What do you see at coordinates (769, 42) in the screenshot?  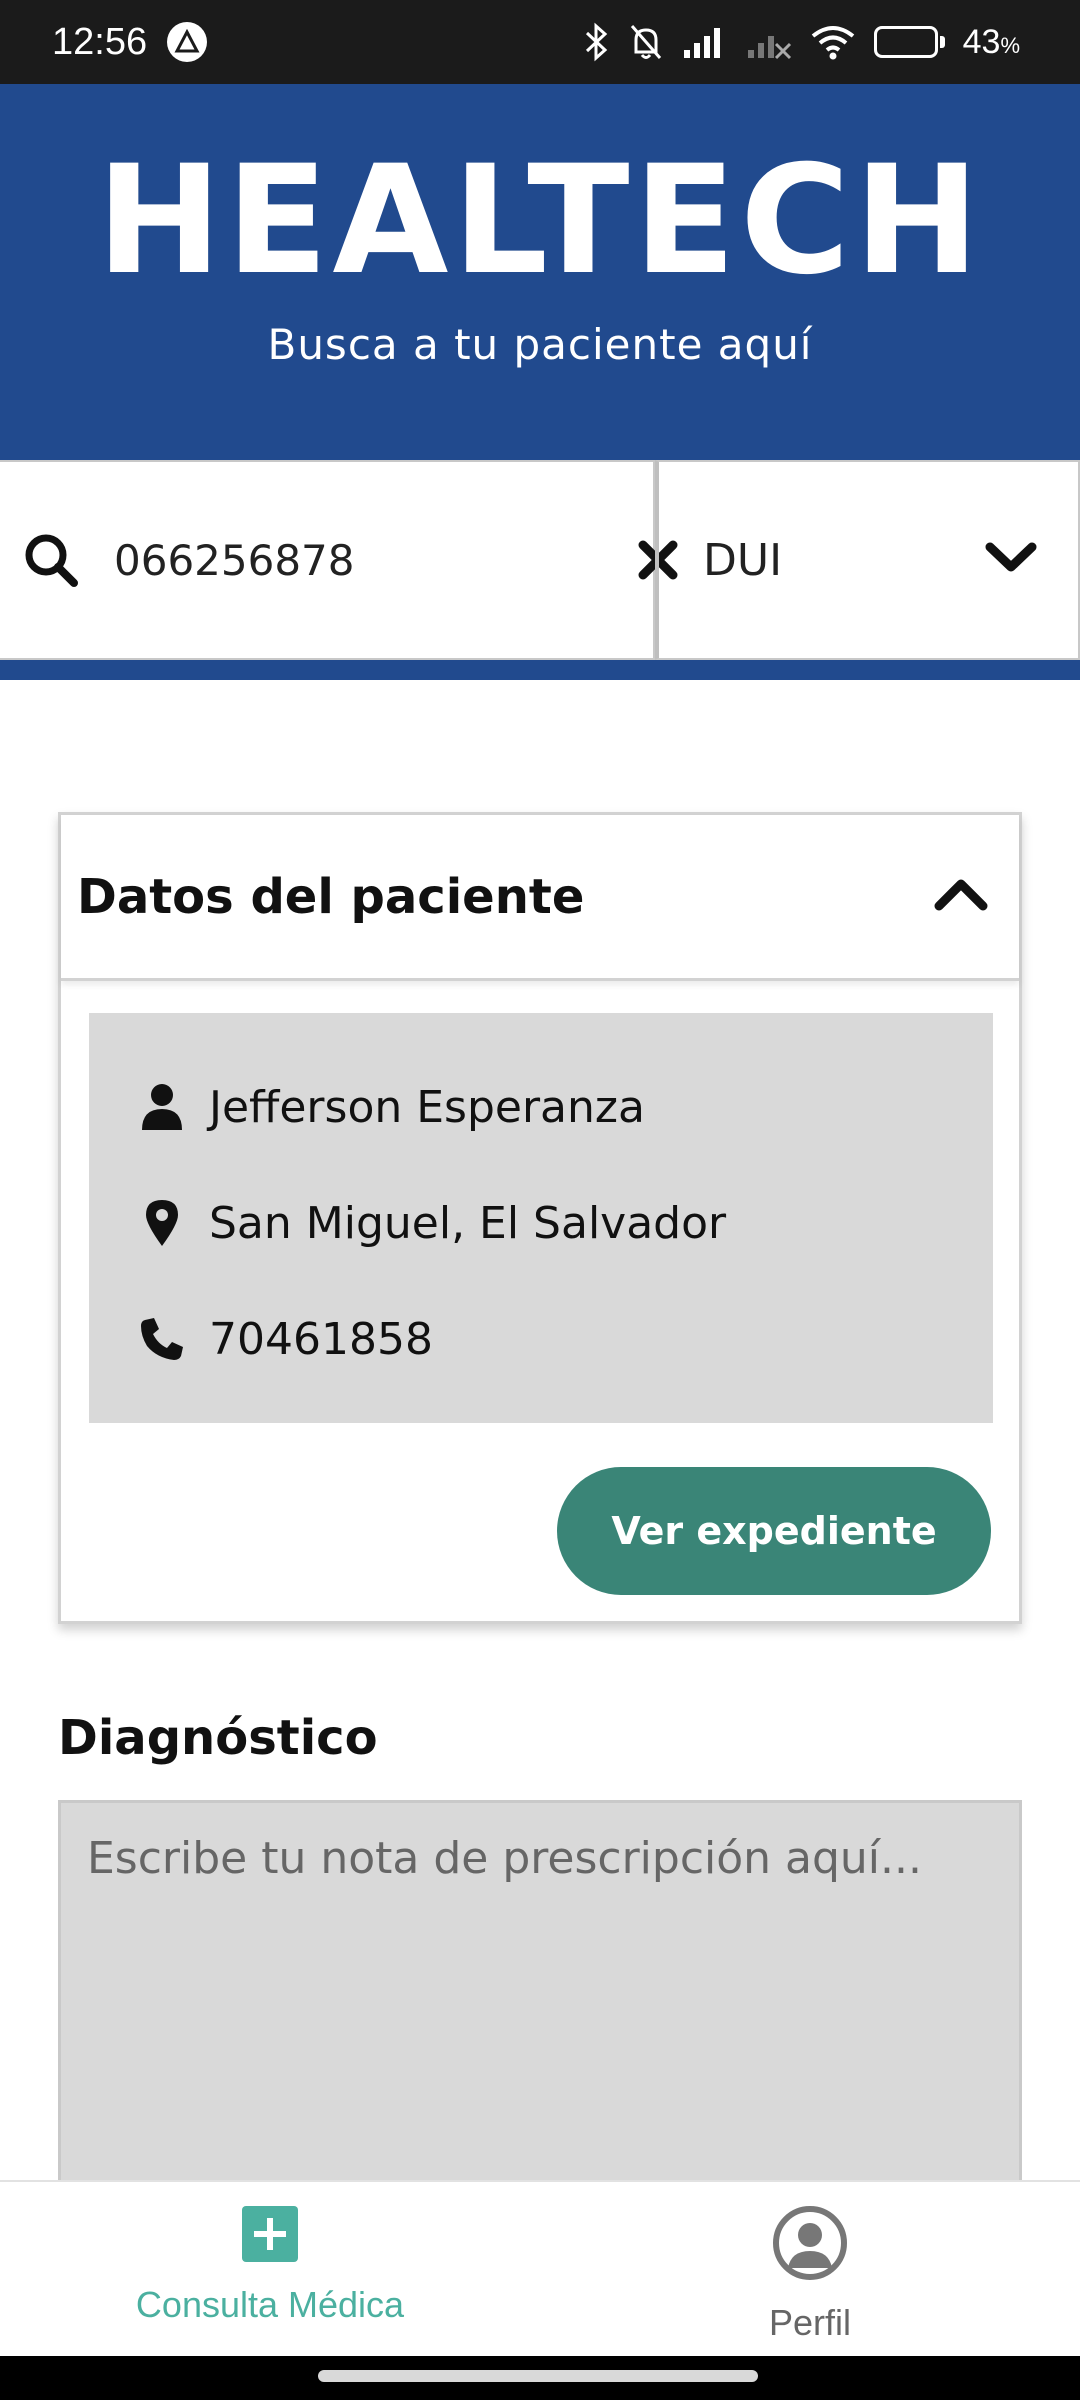 I see `signal-off-icon` at bounding box center [769, 42].